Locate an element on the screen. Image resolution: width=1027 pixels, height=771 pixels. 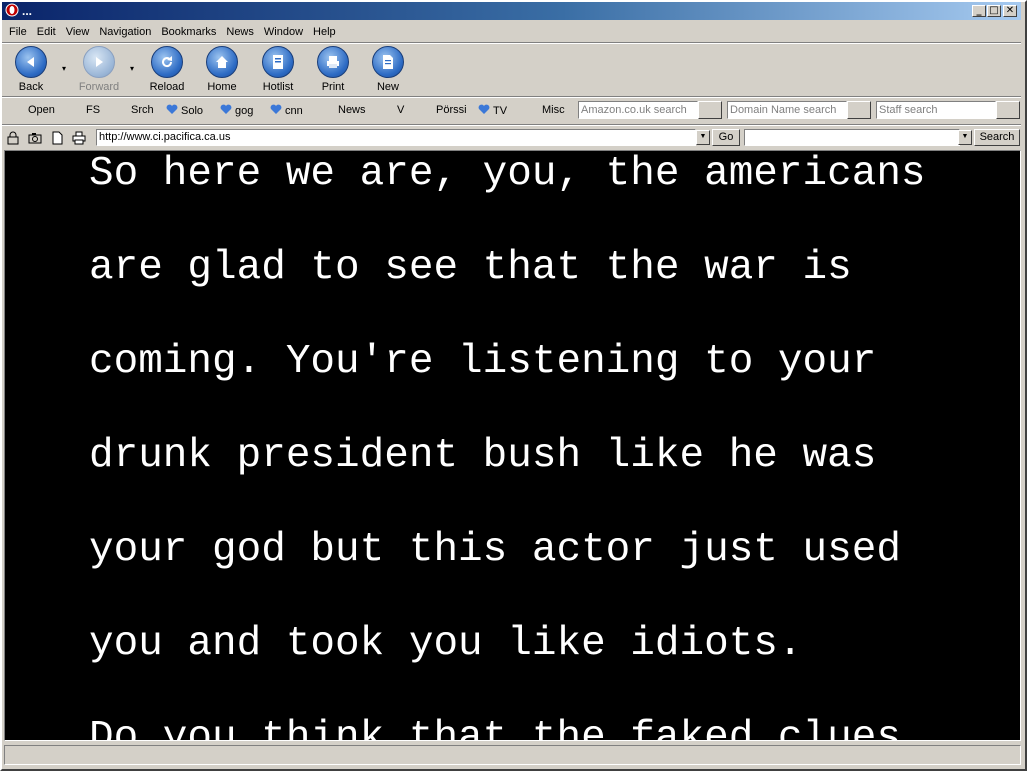
link-tv-label: TV is located at coordinates (500, 111).